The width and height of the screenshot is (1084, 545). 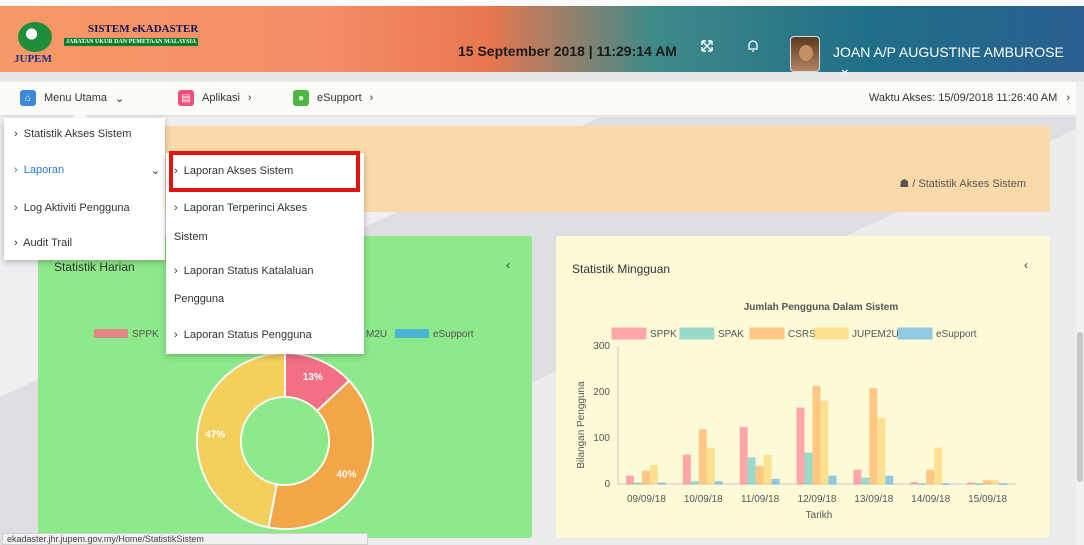 What do you see at coordinates (972, 184) in the screenshot?
I see `breadcrumb-current: Statistik Akses Sistem` at bounding box center [972, 184].